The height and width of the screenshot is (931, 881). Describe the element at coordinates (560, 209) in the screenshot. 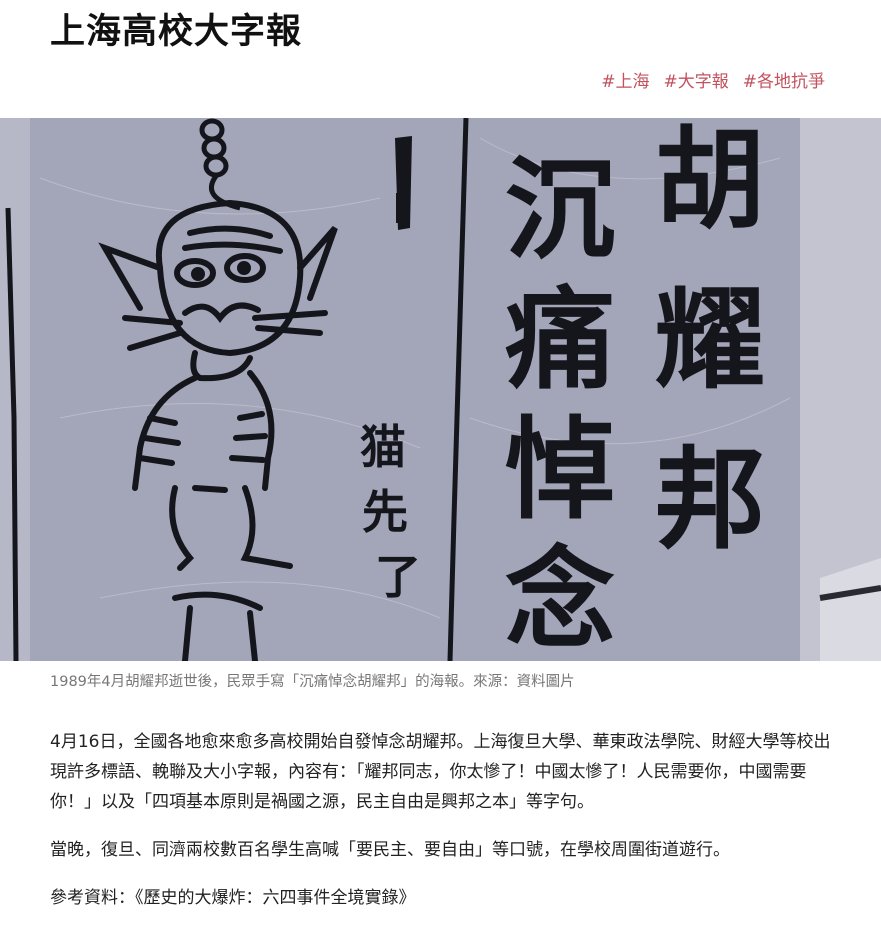

I see `poster-char-chen: 沉` at that location.